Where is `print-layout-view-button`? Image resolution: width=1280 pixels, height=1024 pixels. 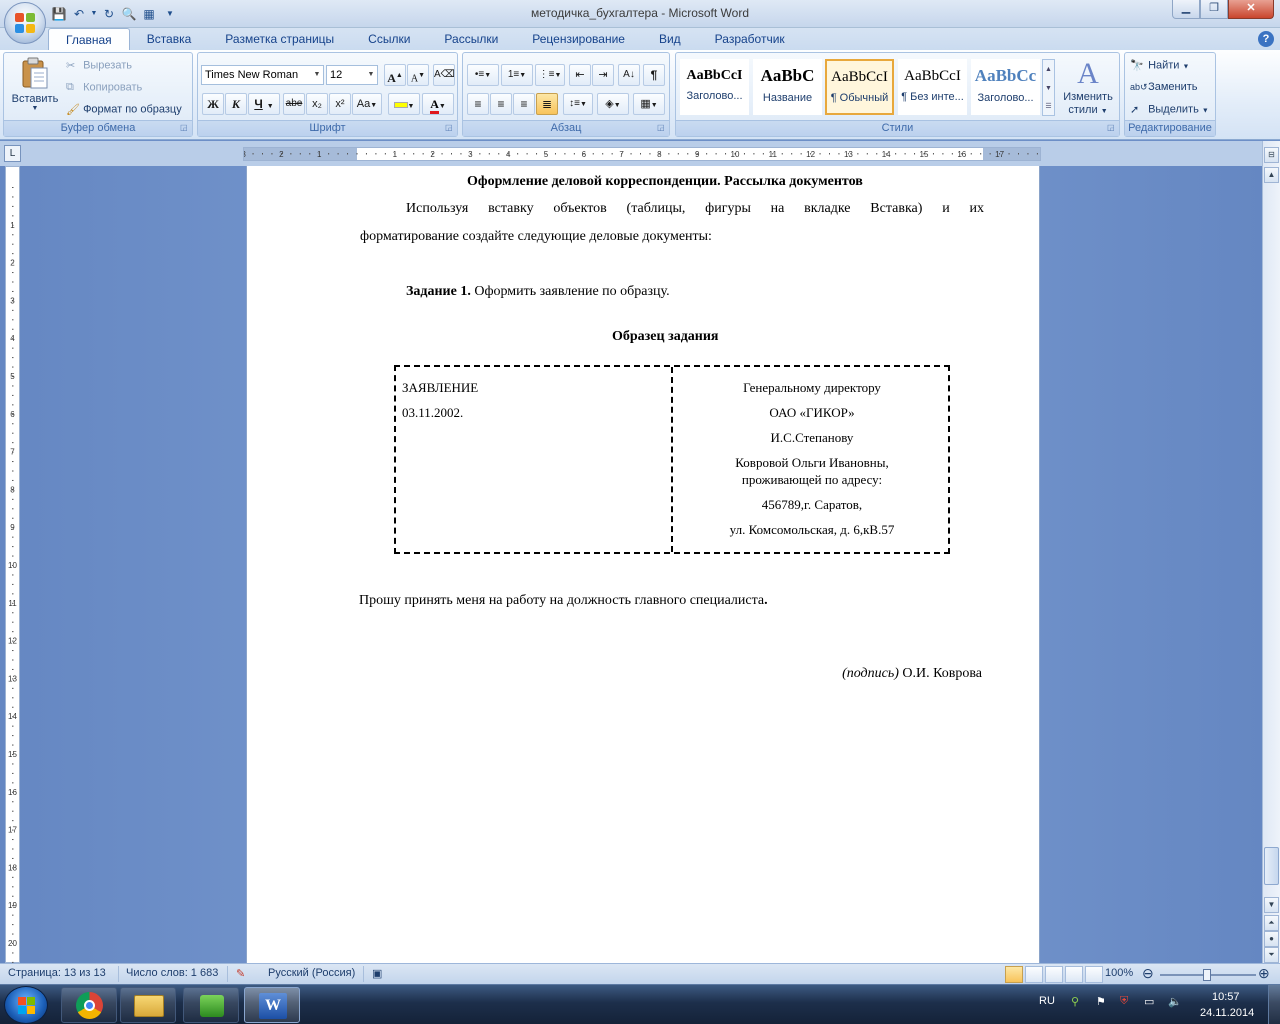
print-layout-view-button is located at coordinates (1014, 974).